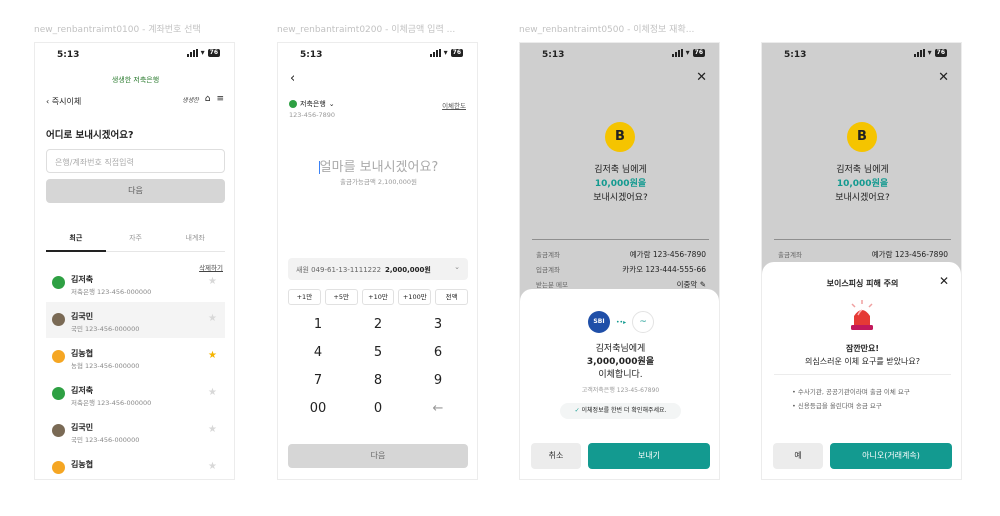 The height and width of the screenshot is (516, 1000). I want to click on sbi-logo-icon: SBI, so click(599, 322).